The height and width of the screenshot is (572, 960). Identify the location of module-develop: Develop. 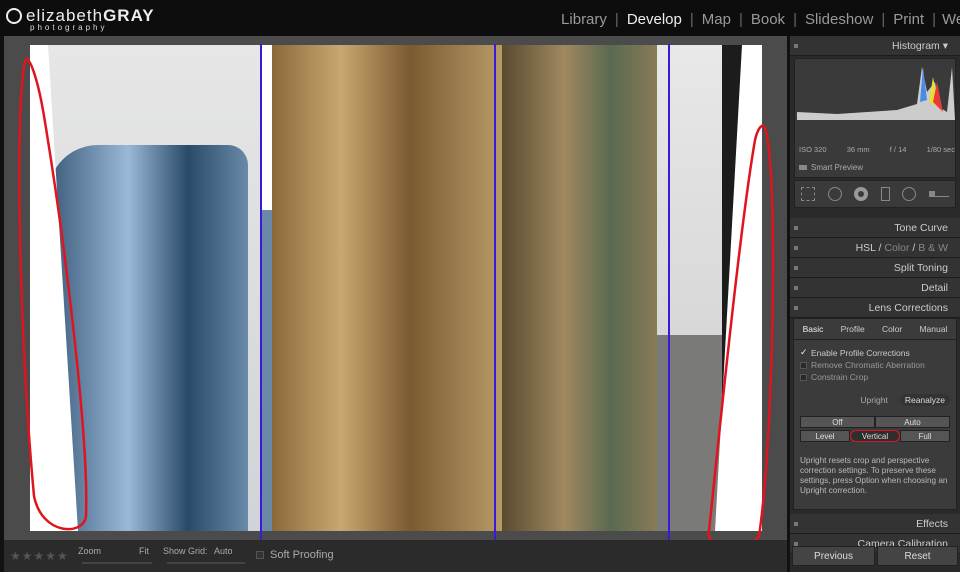
(654, 19).